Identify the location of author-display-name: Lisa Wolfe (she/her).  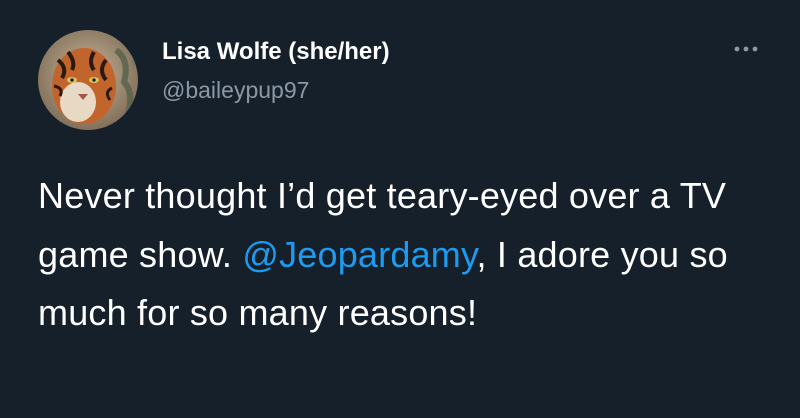
(276, 52).